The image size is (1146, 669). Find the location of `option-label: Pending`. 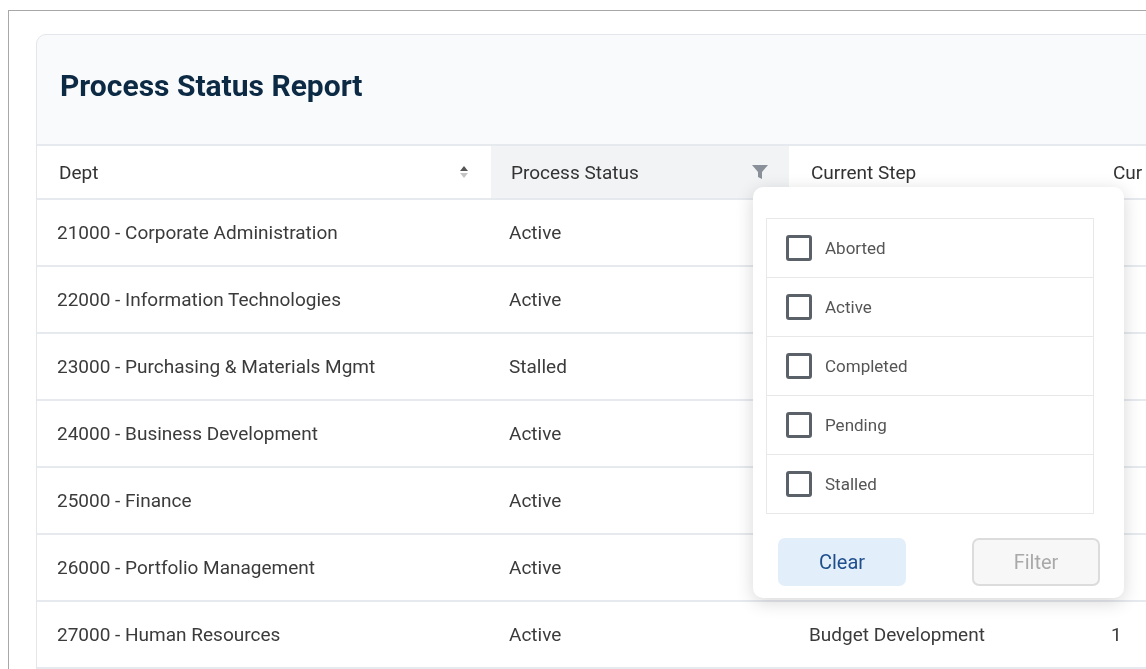

option-label: Pending is located at coordinates (856, 425).